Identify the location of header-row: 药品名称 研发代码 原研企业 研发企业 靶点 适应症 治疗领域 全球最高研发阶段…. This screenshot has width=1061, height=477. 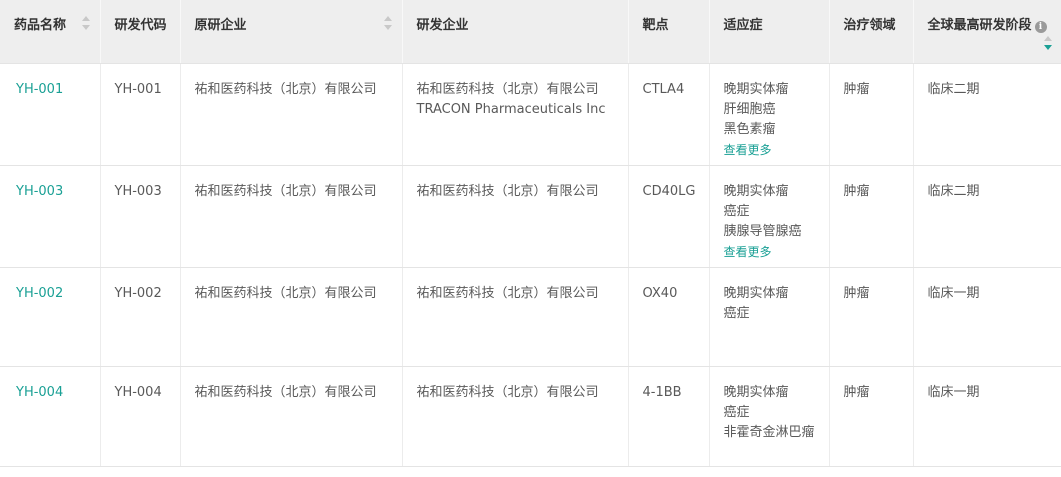
(530, 32).